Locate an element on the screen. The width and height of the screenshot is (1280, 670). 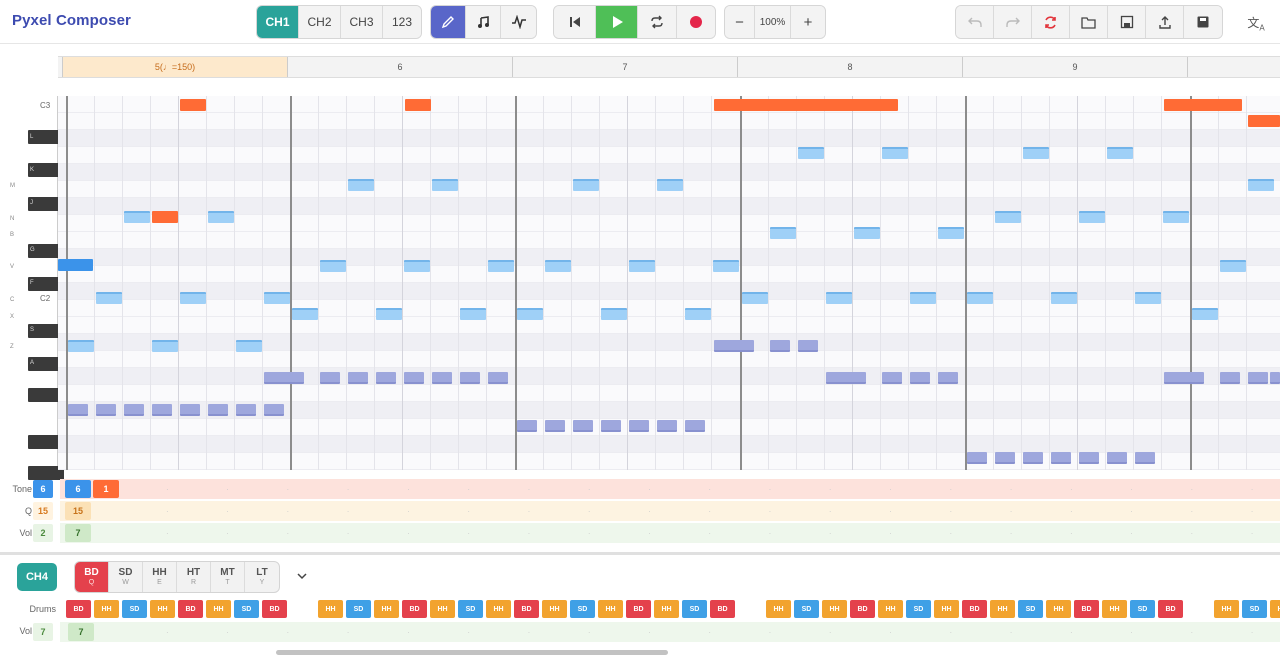
vol-value: 2 is located at coordinates (43, 533).